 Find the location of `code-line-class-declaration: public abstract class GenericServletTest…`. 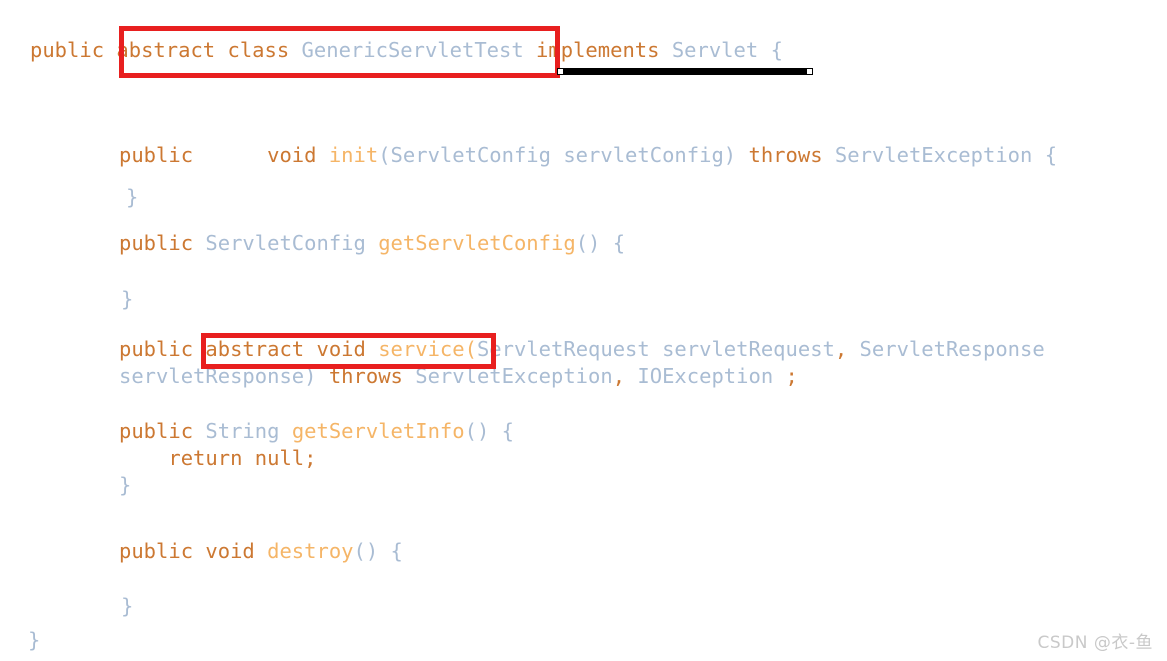

code-line-class-declaration: public abstract class GenericServletTest… is located at coordinates (406, 50).